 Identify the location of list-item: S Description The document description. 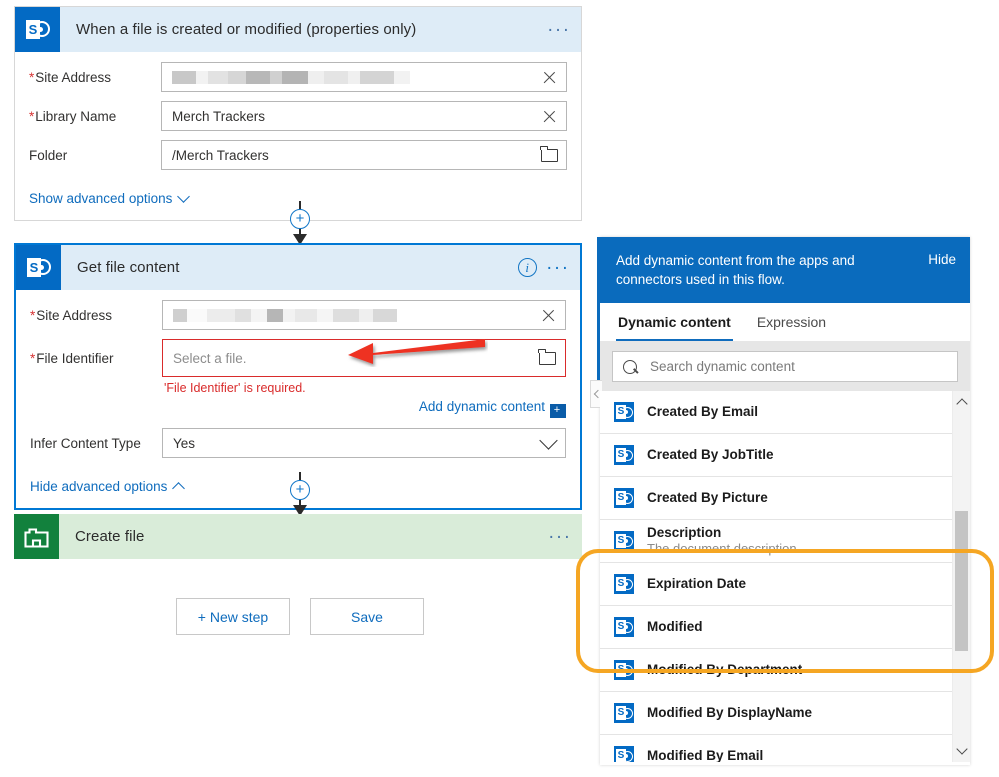
(785, 541).